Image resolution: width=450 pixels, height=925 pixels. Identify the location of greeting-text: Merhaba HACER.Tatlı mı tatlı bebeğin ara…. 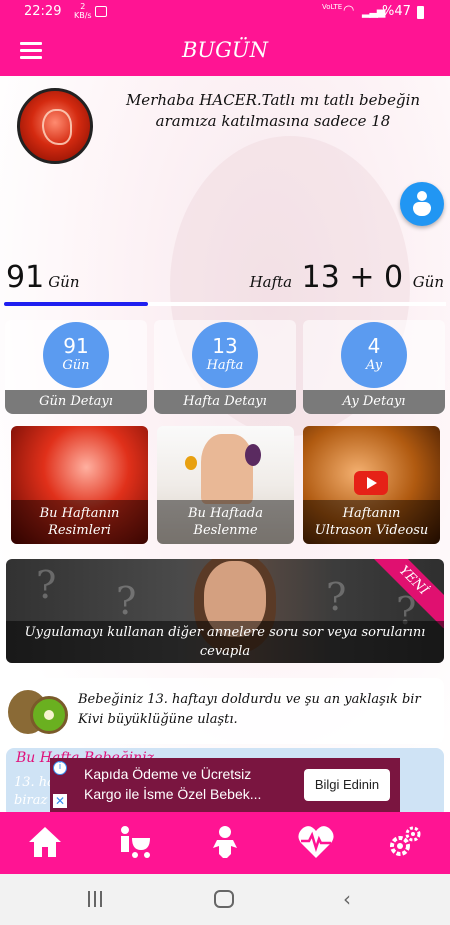
(273, 110).